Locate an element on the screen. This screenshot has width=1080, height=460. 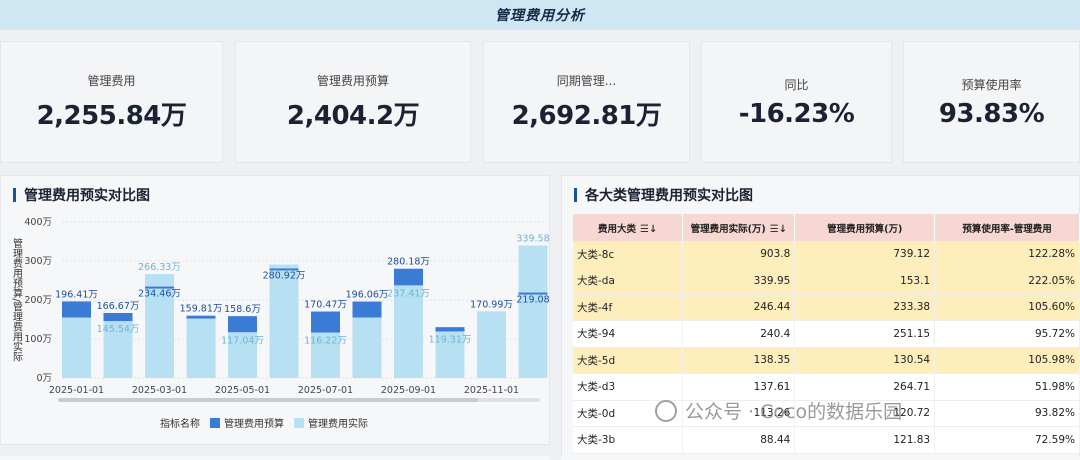
y-tick-label: 300万 is located at coordinates (38, 261).